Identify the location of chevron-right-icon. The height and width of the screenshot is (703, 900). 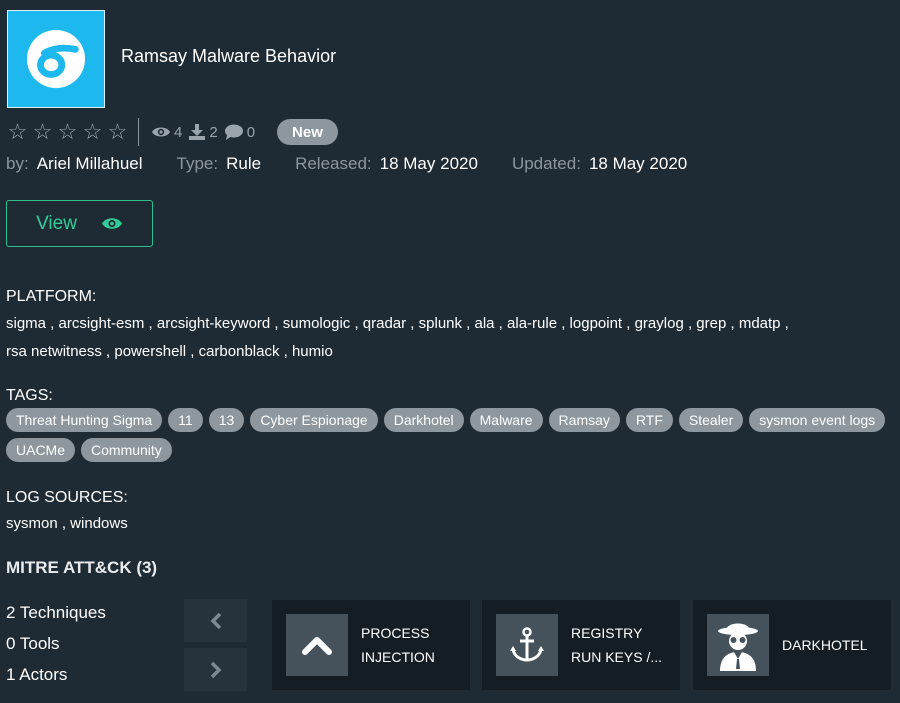
(215, 669).